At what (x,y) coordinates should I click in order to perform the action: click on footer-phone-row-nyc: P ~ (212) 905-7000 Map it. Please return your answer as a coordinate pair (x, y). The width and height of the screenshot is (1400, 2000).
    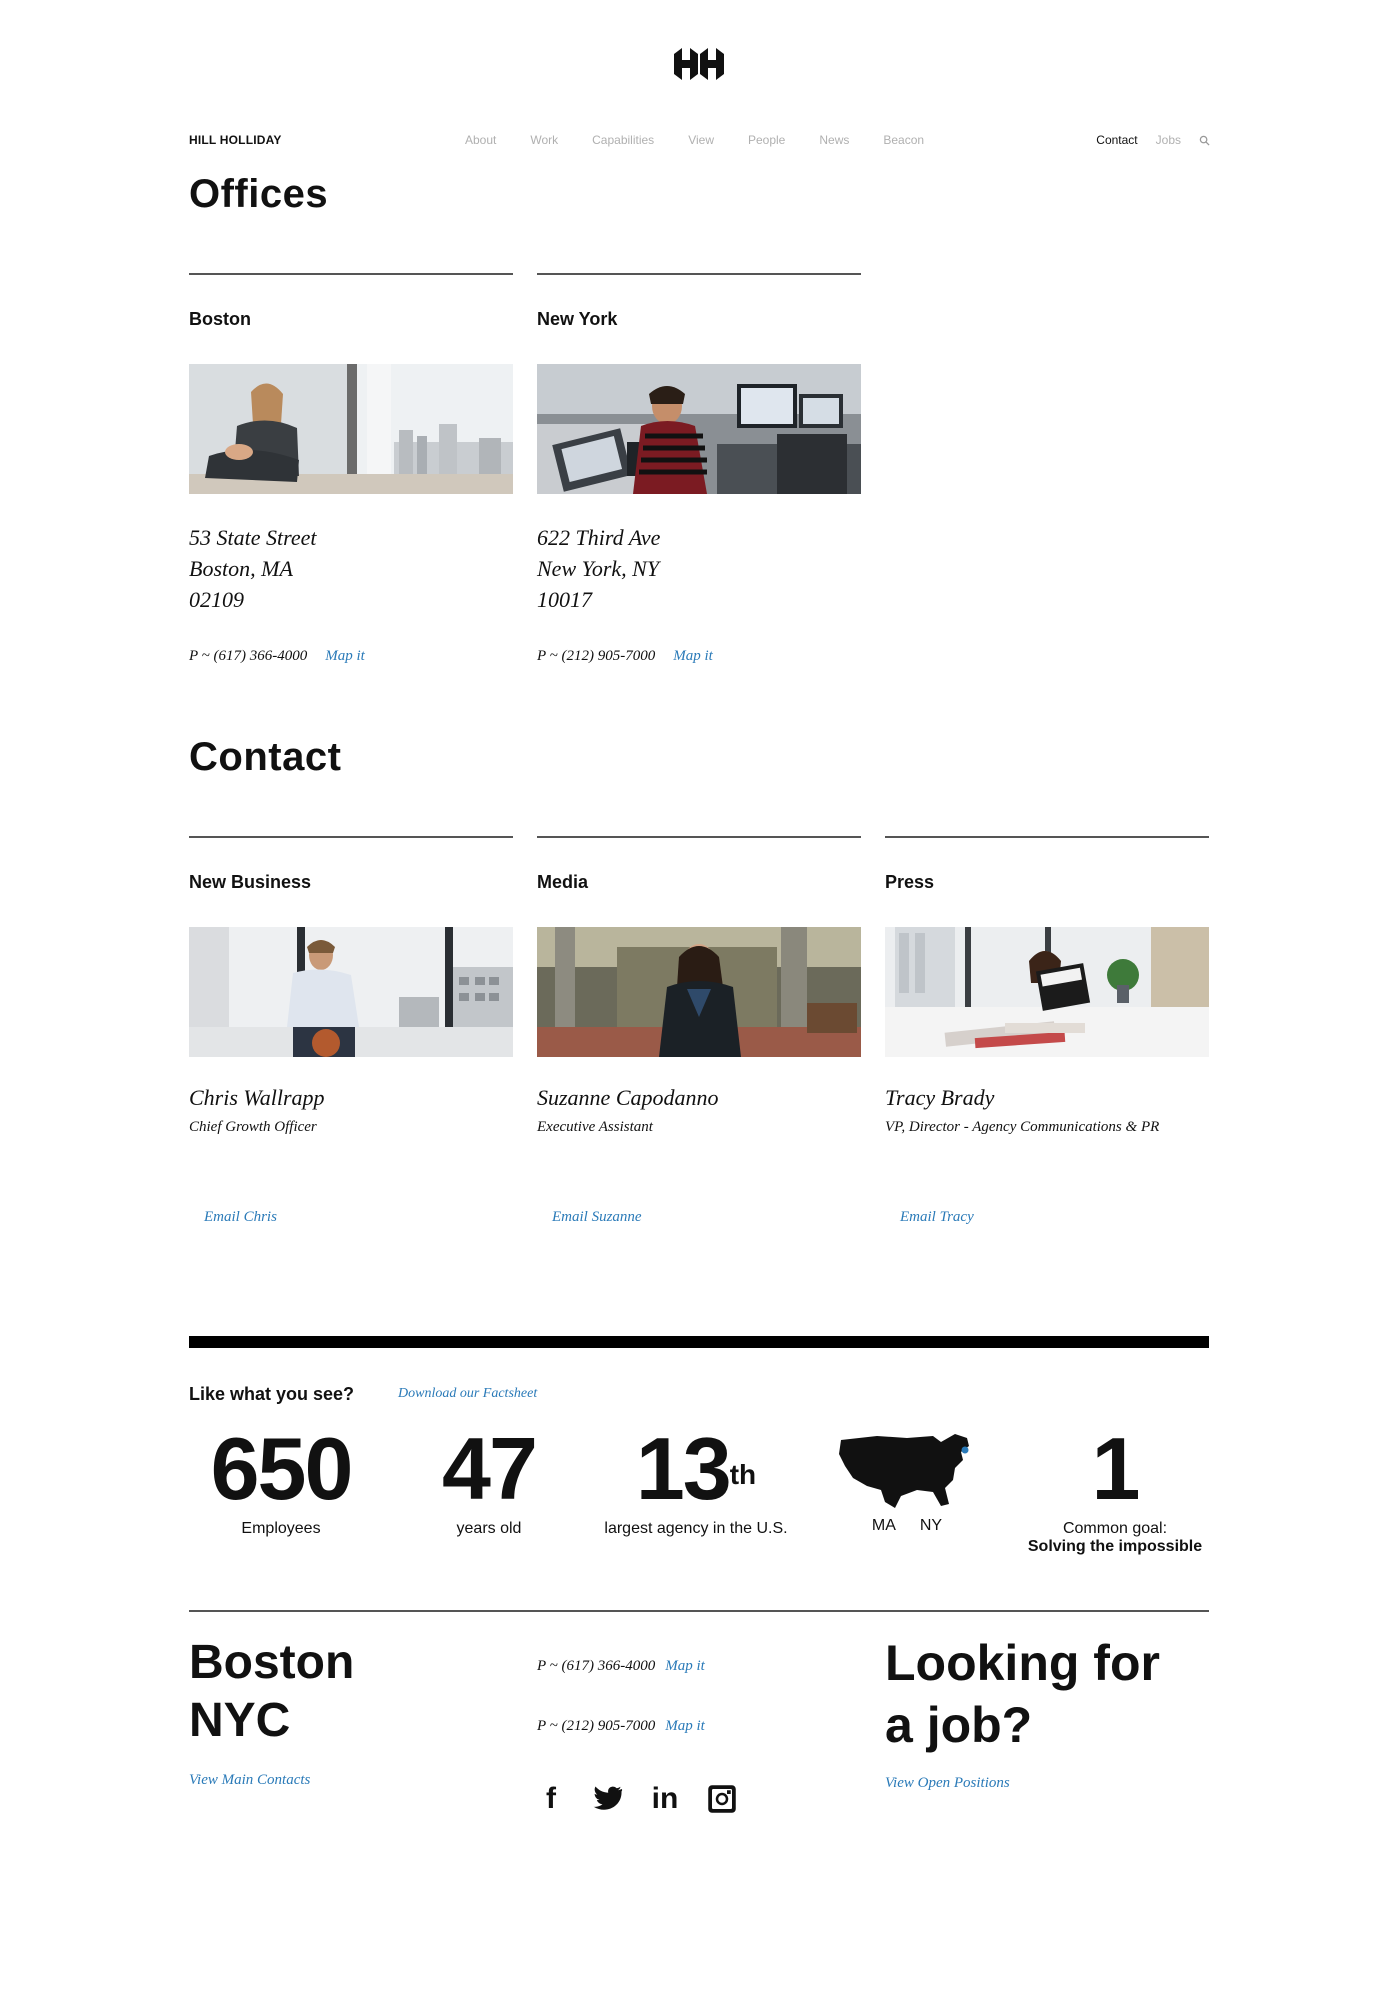
    Looking at the image, I should click on (621, 1726).